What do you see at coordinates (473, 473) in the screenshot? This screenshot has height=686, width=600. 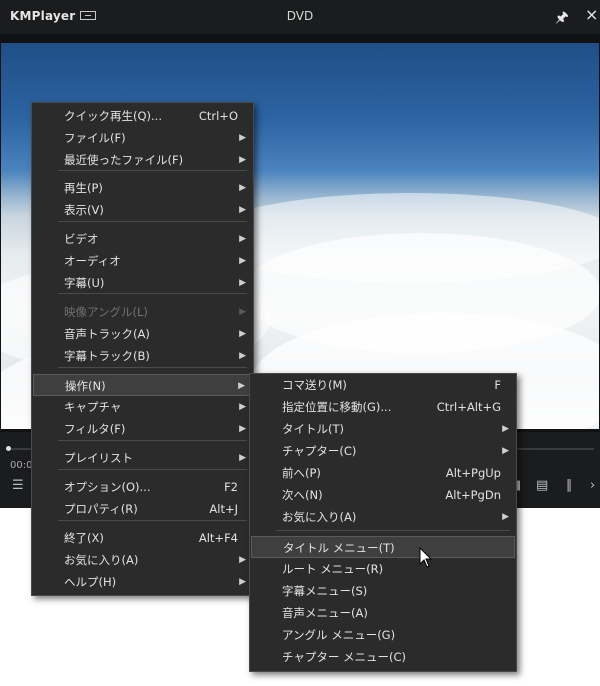 I see `sub-menu-item-shortcut: Alt+PgUp` at bounding box center [473, 473].